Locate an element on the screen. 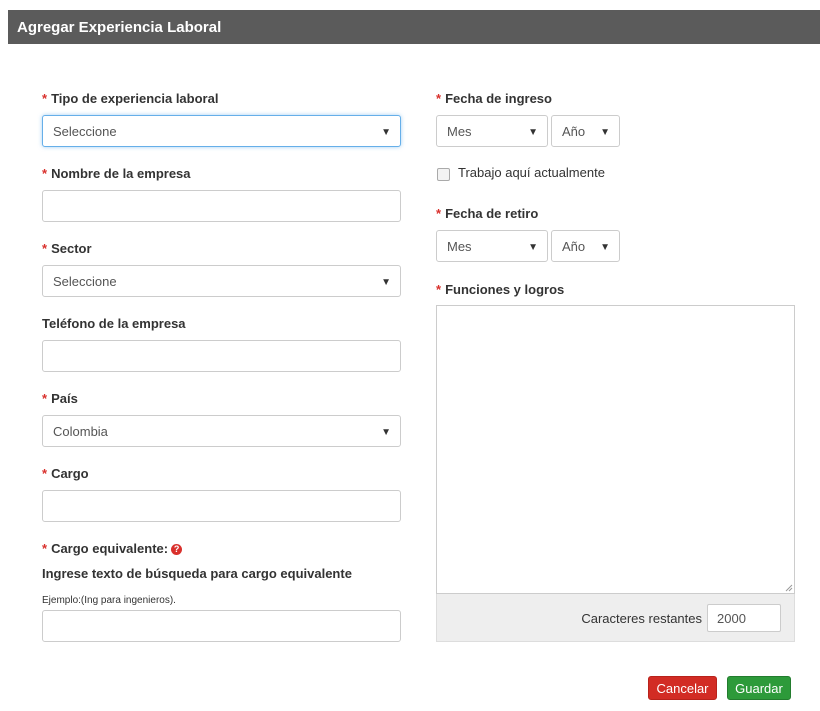 Image resolution: width=820 pixels, height=711 pixels. caracteres-restantes-value: 2000 is located at coordinates (744, 618).